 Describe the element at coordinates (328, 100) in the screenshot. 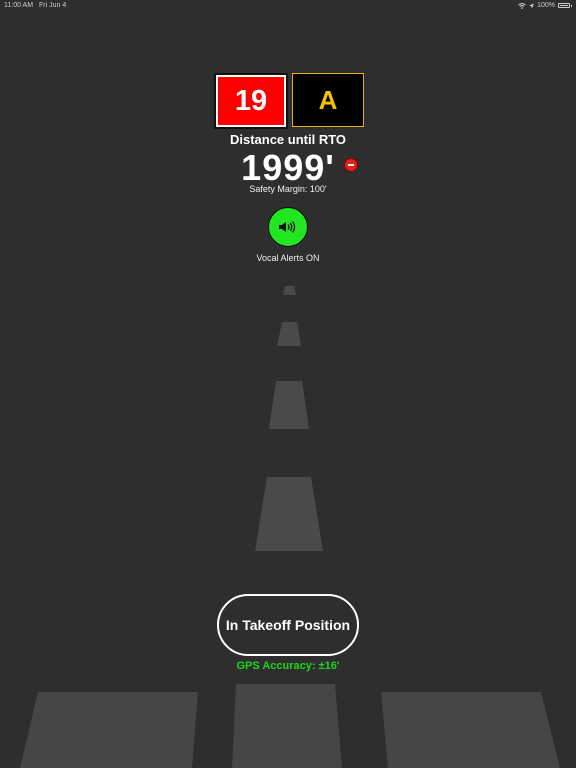

I see `taxiway-sign: A` at that location.